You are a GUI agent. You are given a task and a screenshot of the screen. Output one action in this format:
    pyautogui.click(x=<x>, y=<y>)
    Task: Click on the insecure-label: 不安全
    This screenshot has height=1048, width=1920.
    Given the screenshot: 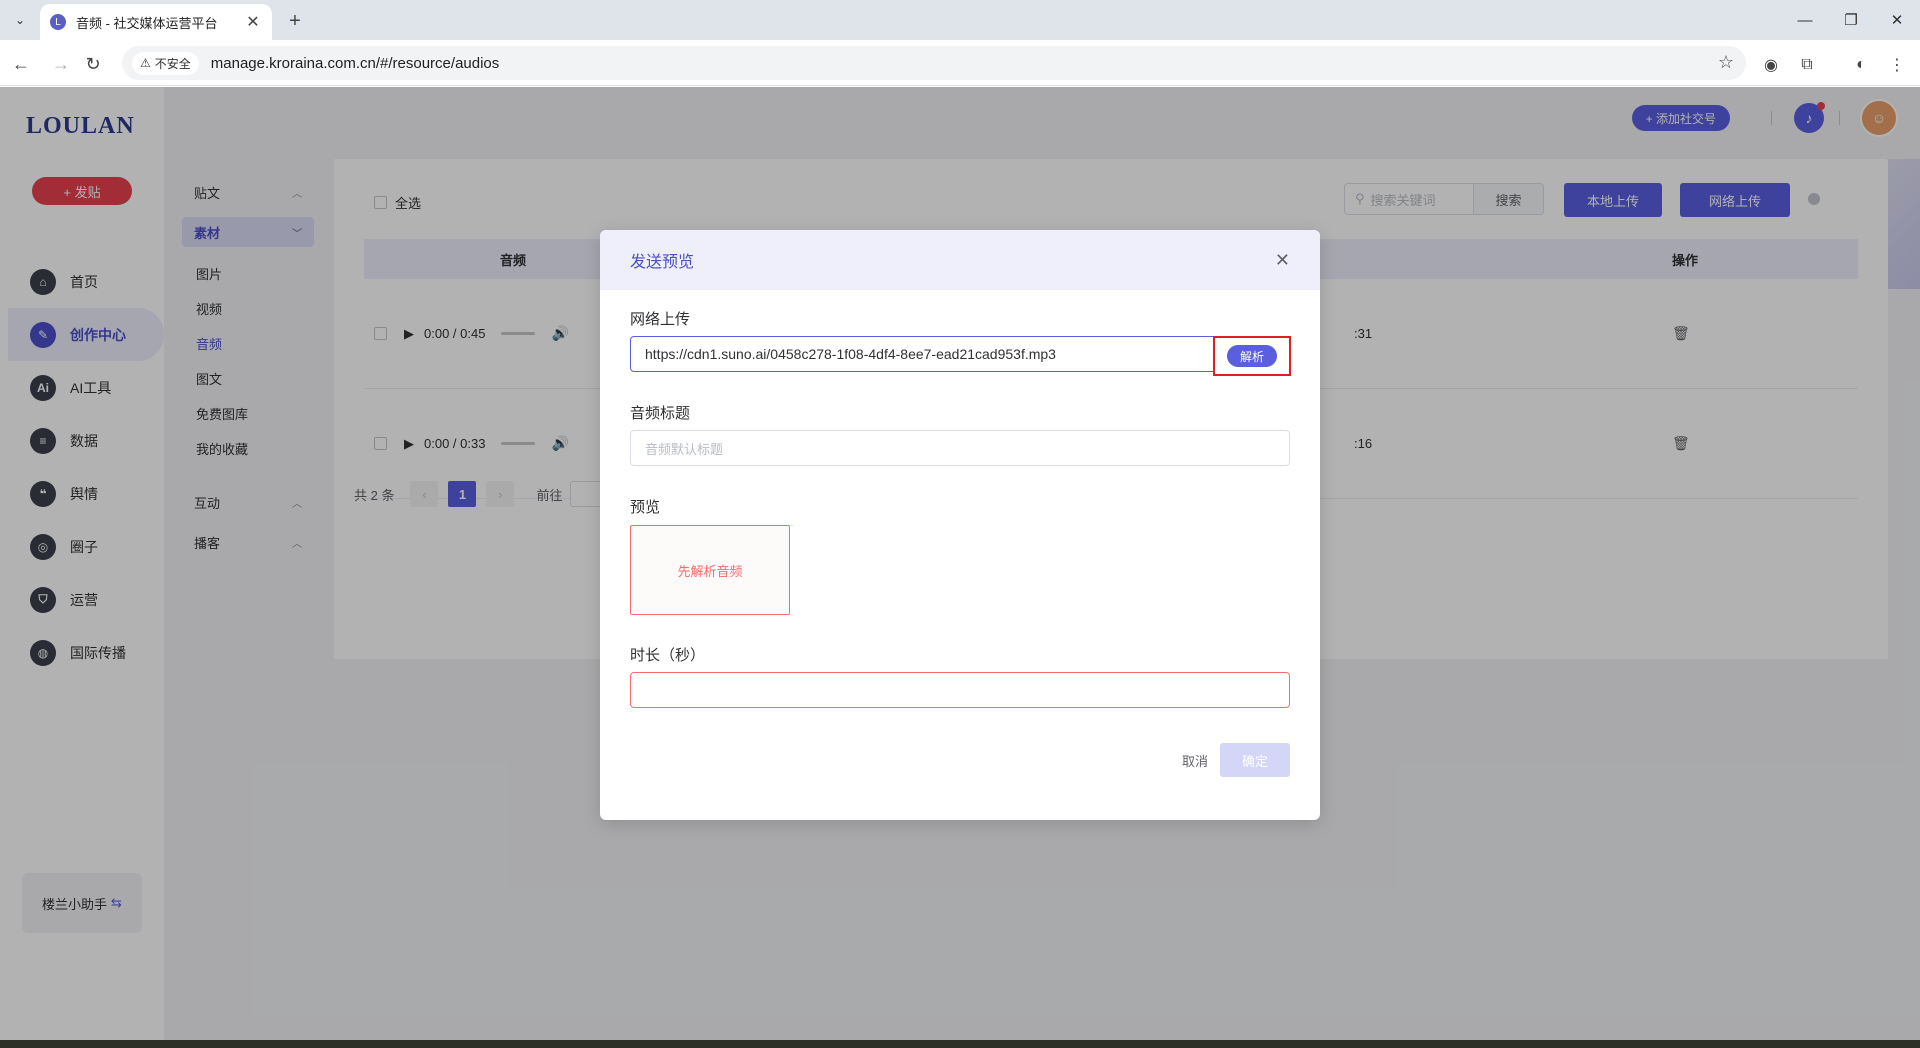 What is the action you would take?
    pyautogui.click(x=172, y=63)
    